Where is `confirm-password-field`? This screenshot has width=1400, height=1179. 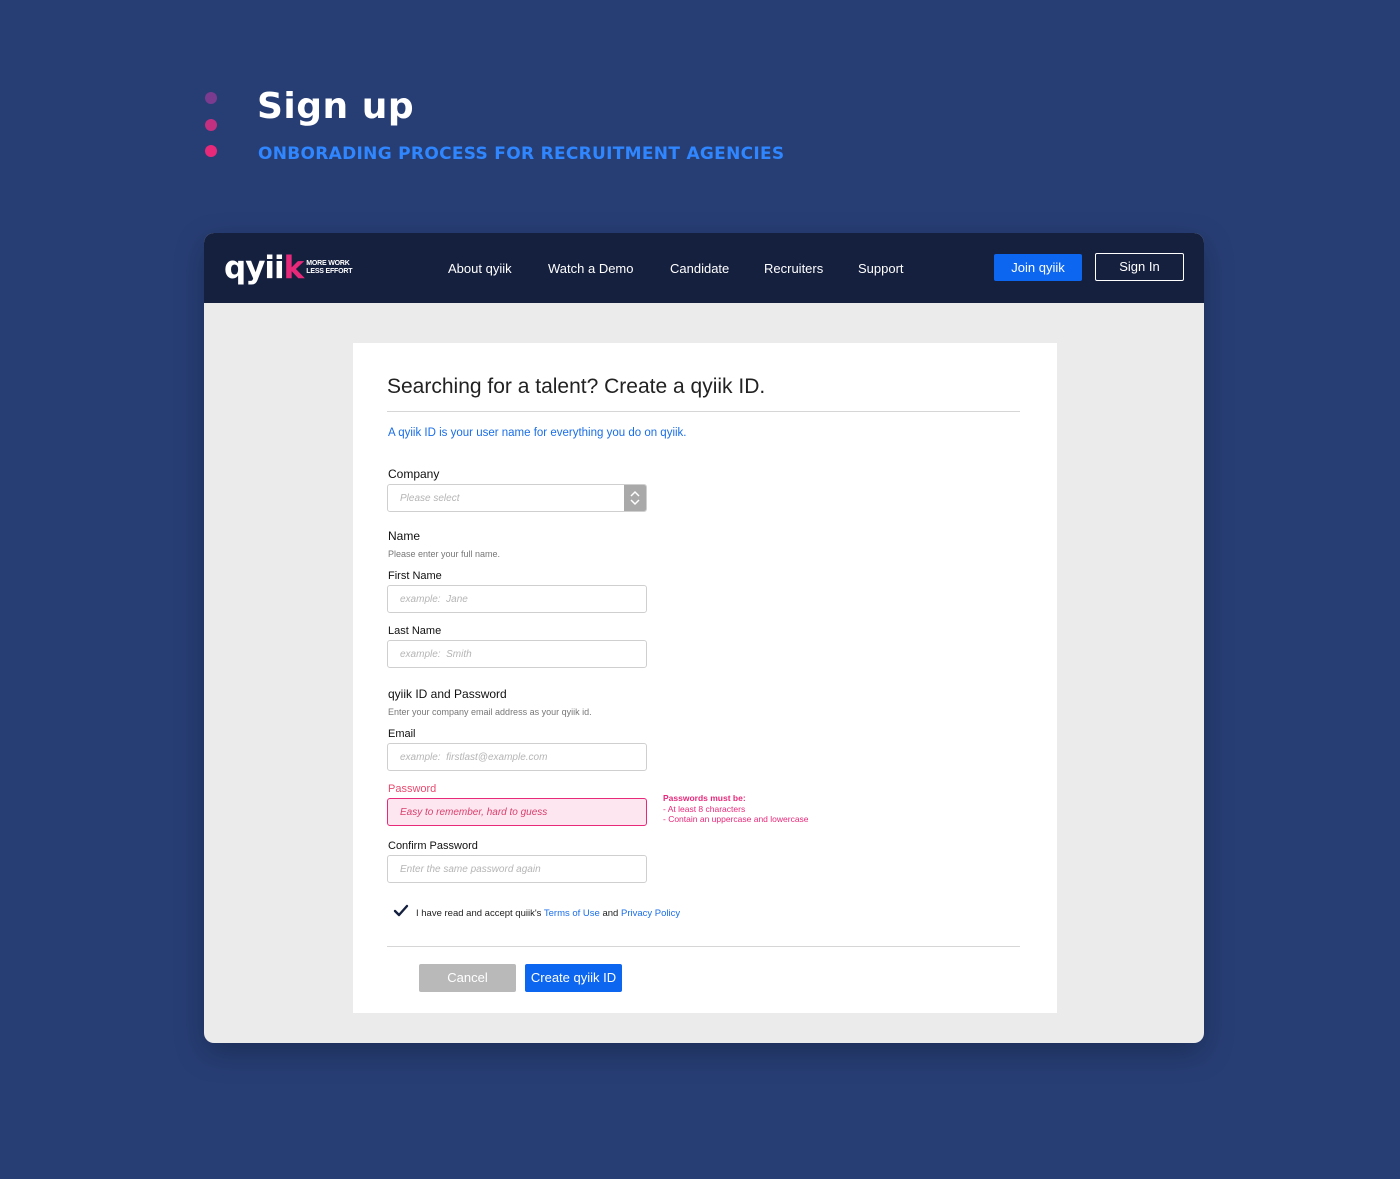 confirm-password-field is located at coordinates (517, 869).